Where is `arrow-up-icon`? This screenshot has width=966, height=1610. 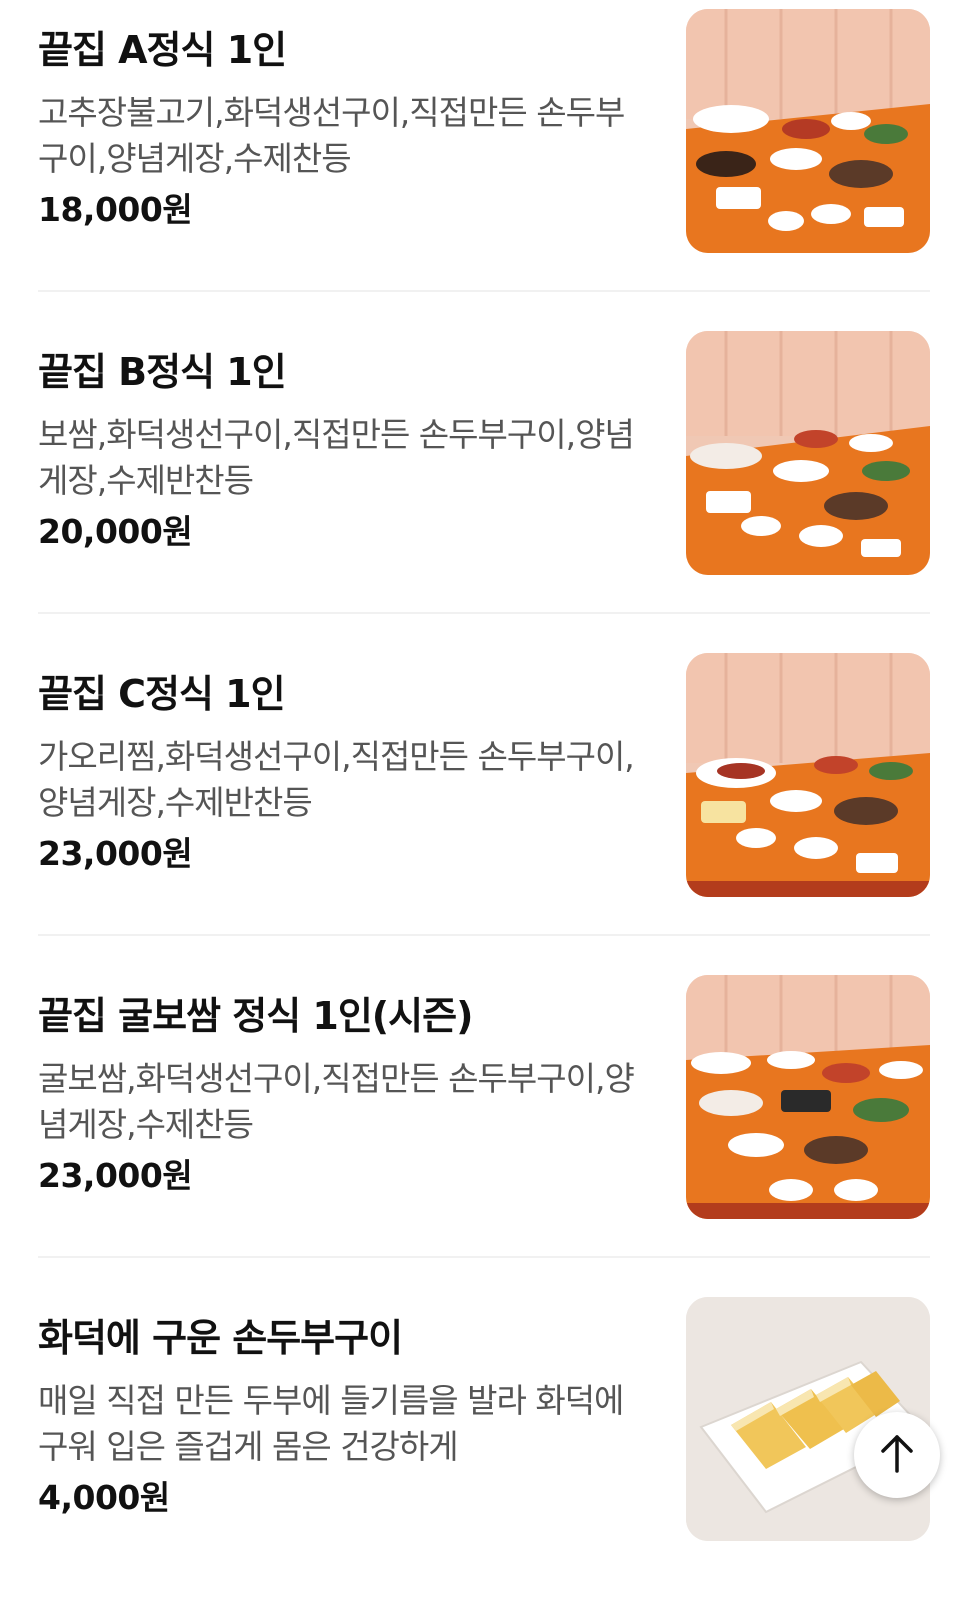
arrow-up-icon is located at coordinates (897, 1455).